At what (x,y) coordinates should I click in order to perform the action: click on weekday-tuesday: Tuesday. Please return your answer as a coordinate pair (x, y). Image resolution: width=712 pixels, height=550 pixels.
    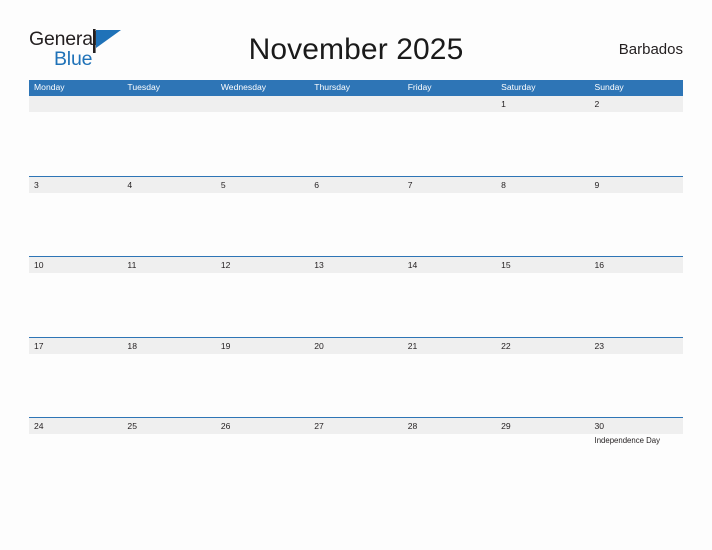
    Looking at the image, I should click on (144, 87).